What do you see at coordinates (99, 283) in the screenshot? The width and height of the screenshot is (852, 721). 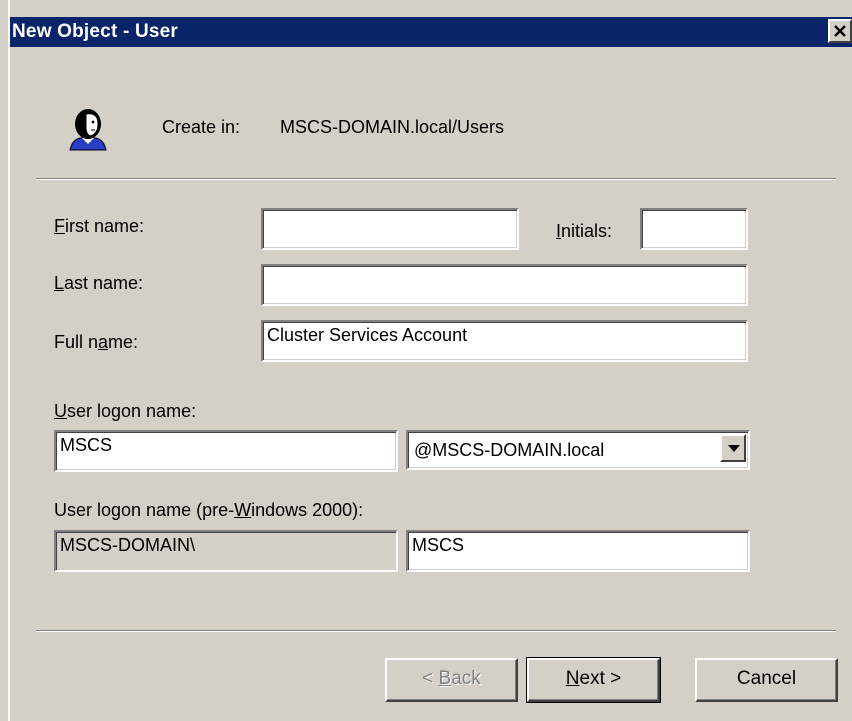 I see `last-name-label: Last name:` at bounding box center [99, 283].